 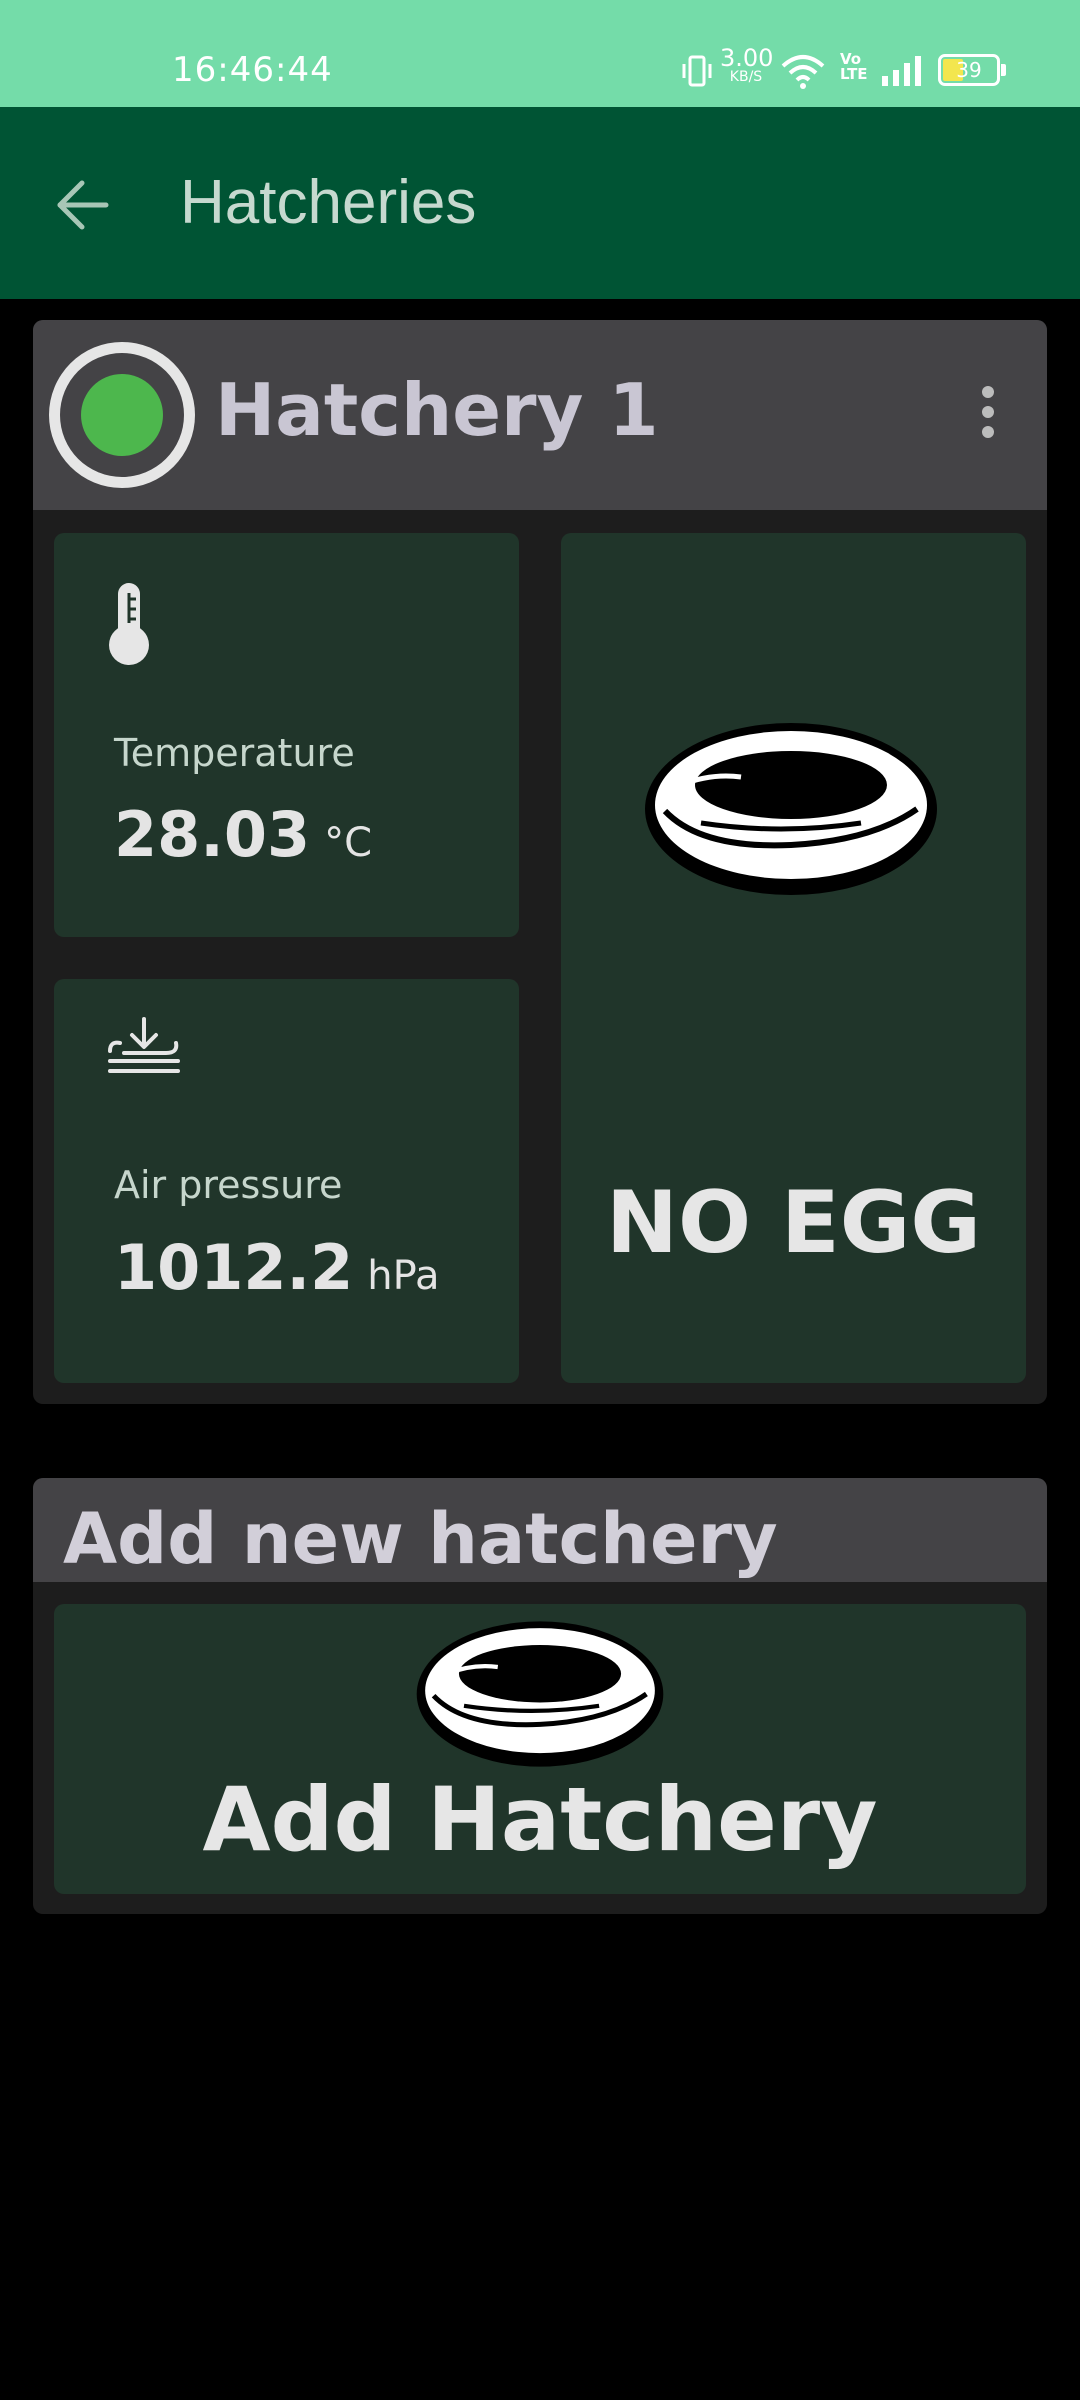 I want to click on air-pressure-tile: Air pressure 1012.2 hPa, so click(x=286, y=1181).